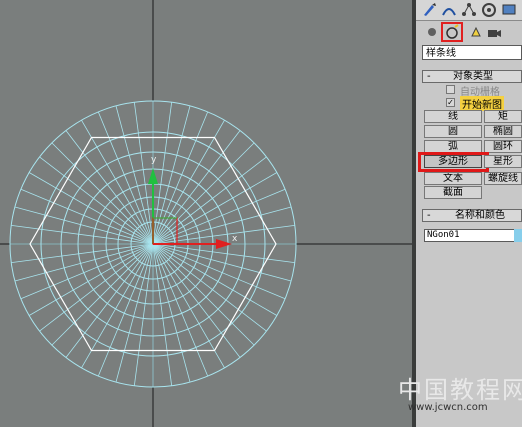 The image size is (522, 427). Describe the element at coordinates (460, 390) in the screenshot. I see `watermark-title: 中国教程网` at that location.